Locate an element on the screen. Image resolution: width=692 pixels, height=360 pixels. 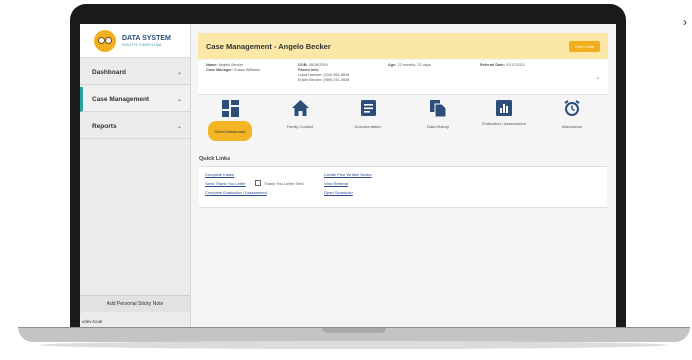
tile-label: Documentation is located at coordinates (368, 126).